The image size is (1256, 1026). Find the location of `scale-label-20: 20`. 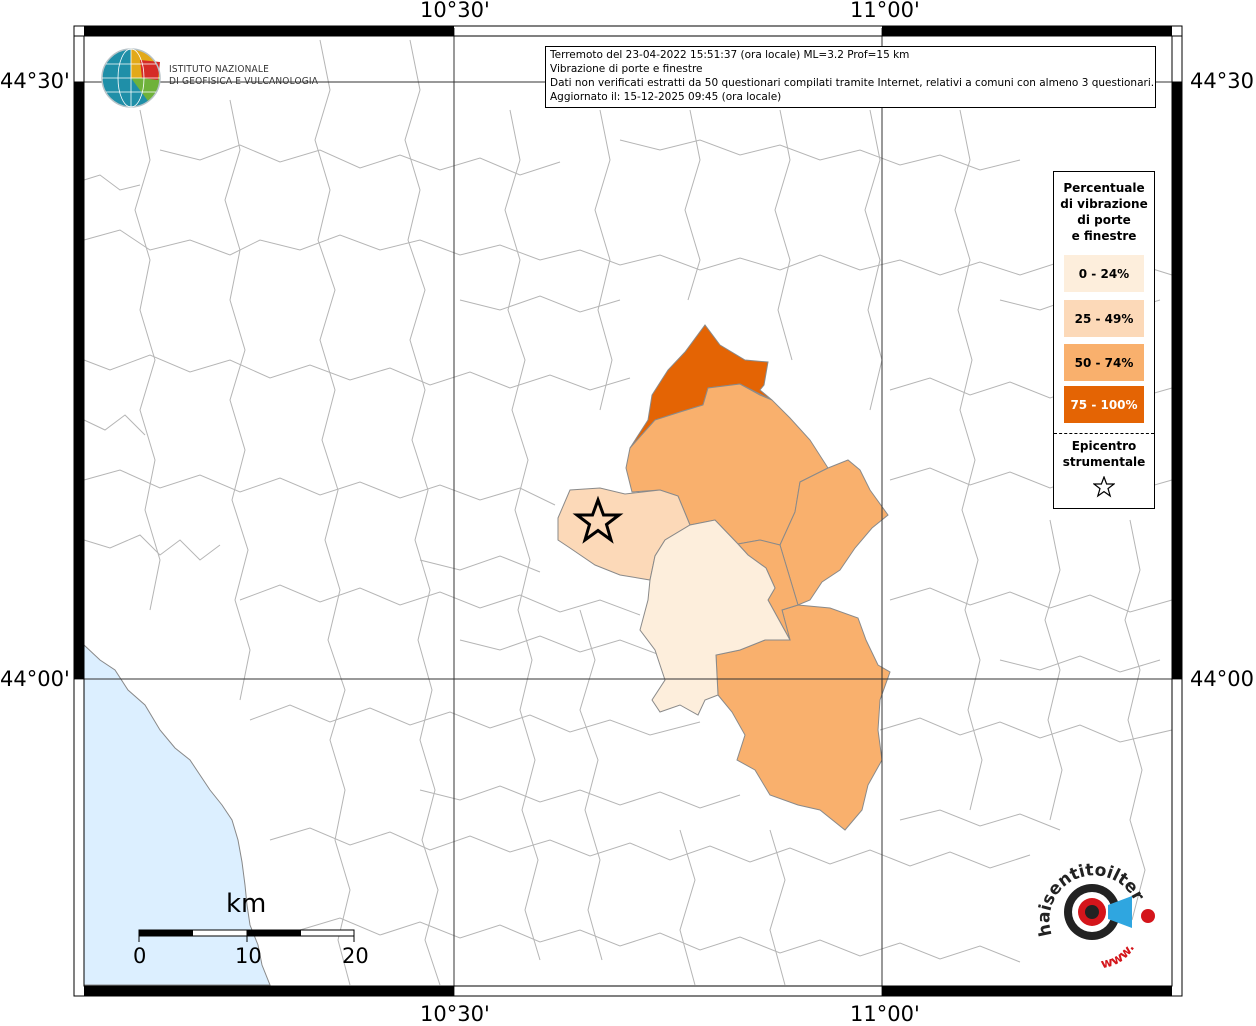

scale-label-20: 20 is located at coordinates (355, 956).